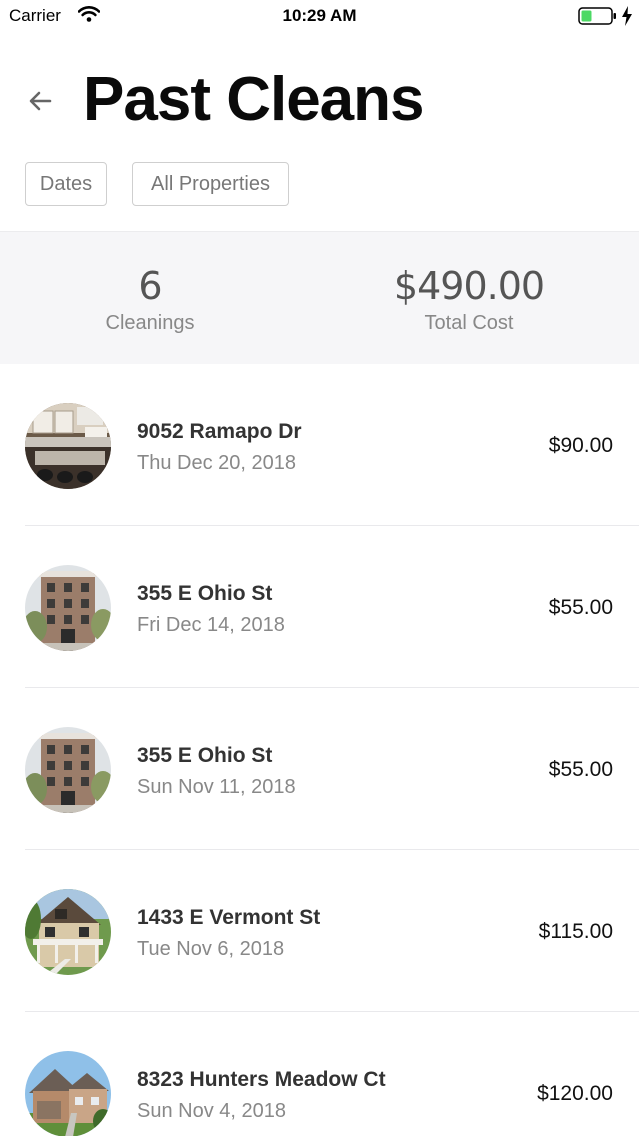 This screenshot has width=639, height=1136. I want to click on total-cost-stat: $490.00 Total Cost, so click(469, 299).